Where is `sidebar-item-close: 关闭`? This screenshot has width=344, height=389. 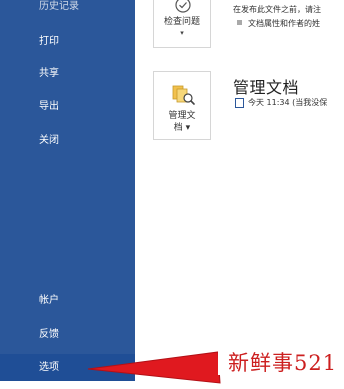
sidebar-item-close: 关闭 is located at coordinates (67, 141).